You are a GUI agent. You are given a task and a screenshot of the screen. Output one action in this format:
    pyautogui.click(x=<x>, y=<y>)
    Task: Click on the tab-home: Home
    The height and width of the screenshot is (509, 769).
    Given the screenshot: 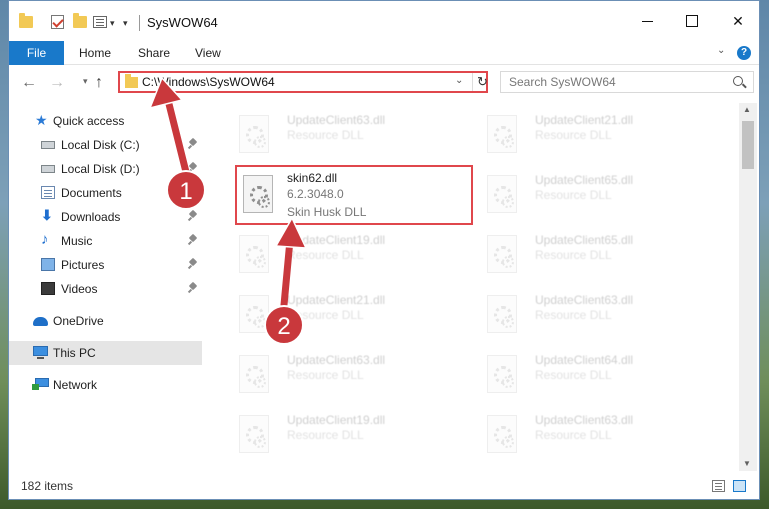 What is the action you would take?
    pyautogui.click(x=95, y=53)
    